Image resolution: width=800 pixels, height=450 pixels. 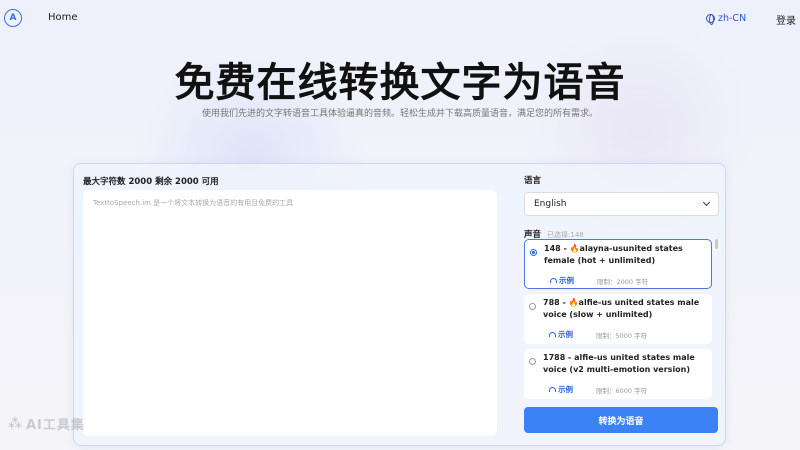 I want to click on login-link: 登录, so click(x=786, y=19).